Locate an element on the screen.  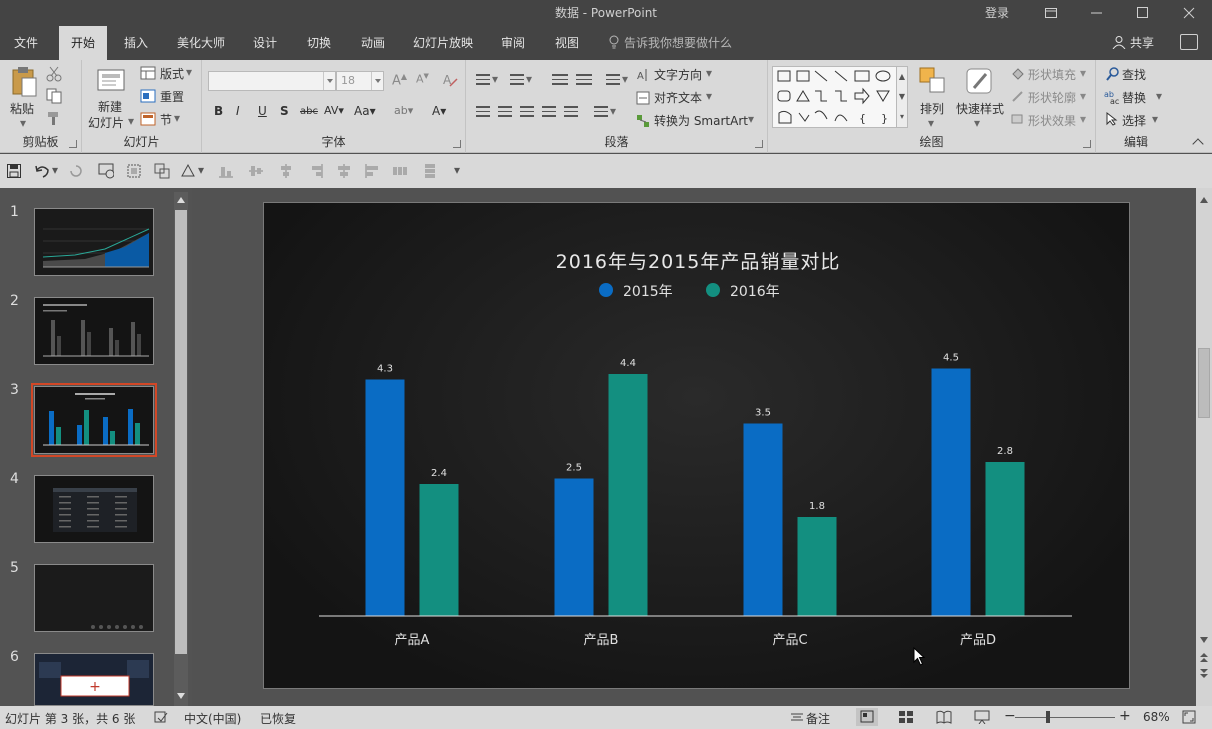
spelling-check-icon is located at coordinates (161, 717).